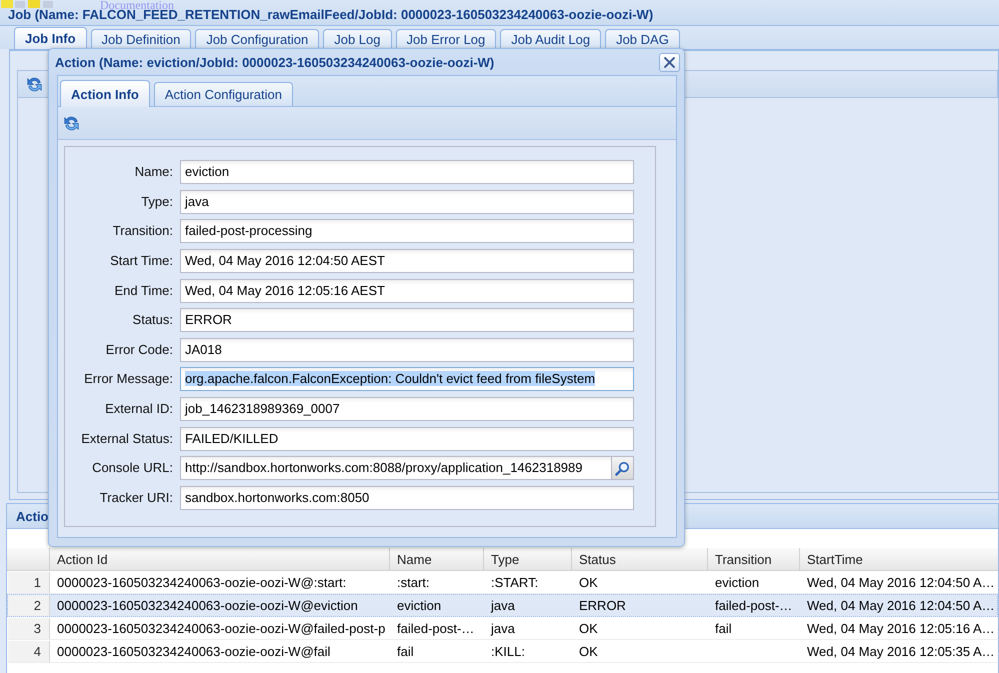 The height and width of the screenshot is (673, 999). Describe the element at coordinates (642, 39) in the screenshot. I see `tab: Job DAG` at that location.